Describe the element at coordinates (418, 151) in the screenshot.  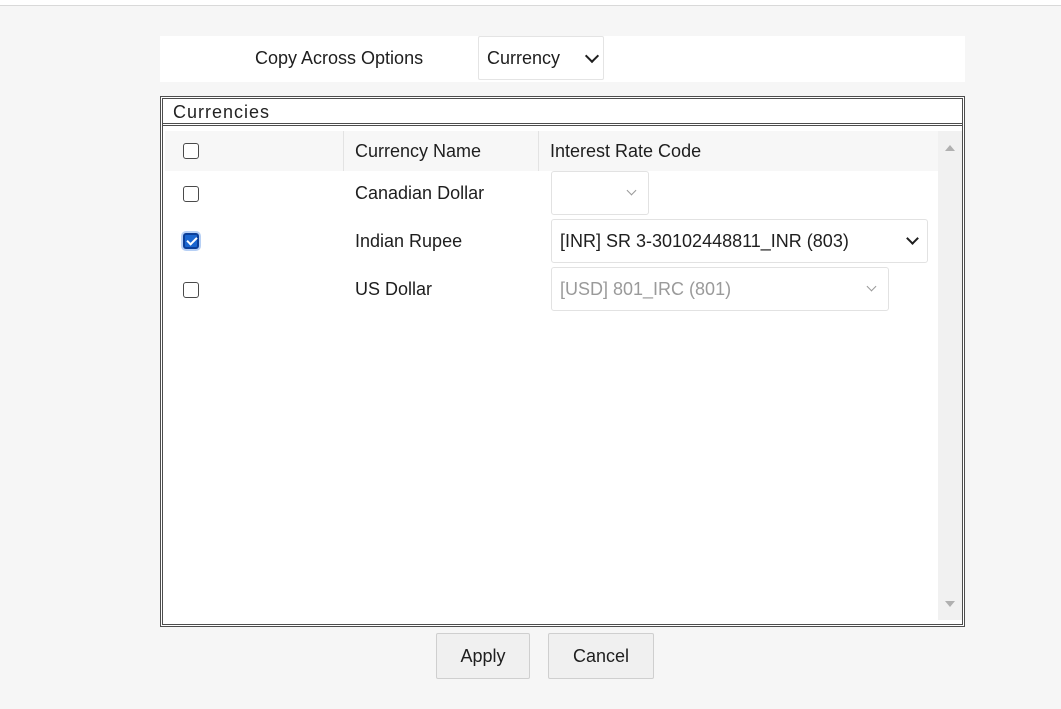
I see `column-header-currency-name: Currency Name` at that location.